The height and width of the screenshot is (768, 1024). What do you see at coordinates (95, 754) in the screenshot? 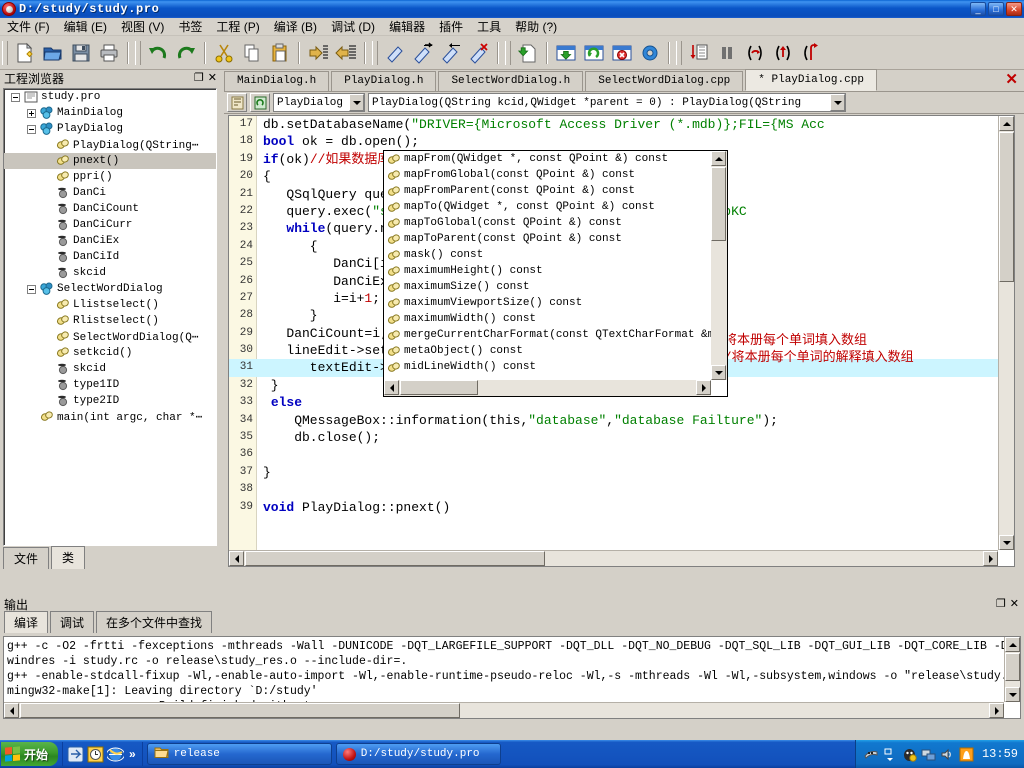
I see `clock-icon` at bounding box center [95, 754].